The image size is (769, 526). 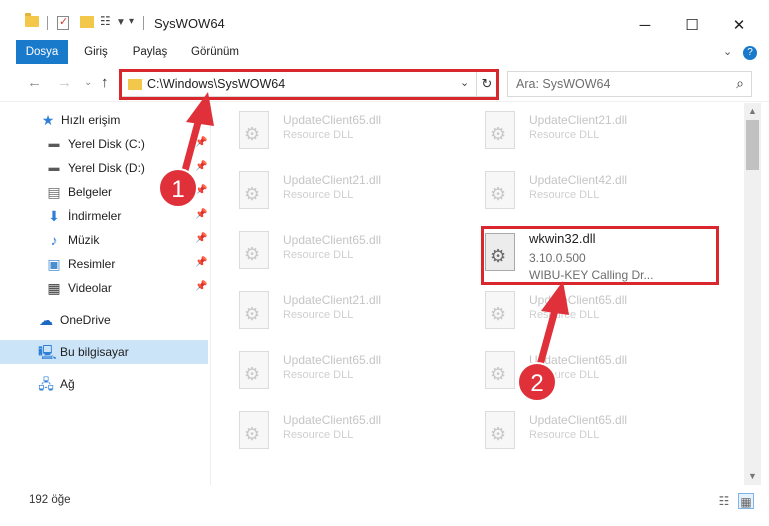 I want to click on sidebar-item-pictures: ▣ Resimler 📌, so click(x=104, y=264).